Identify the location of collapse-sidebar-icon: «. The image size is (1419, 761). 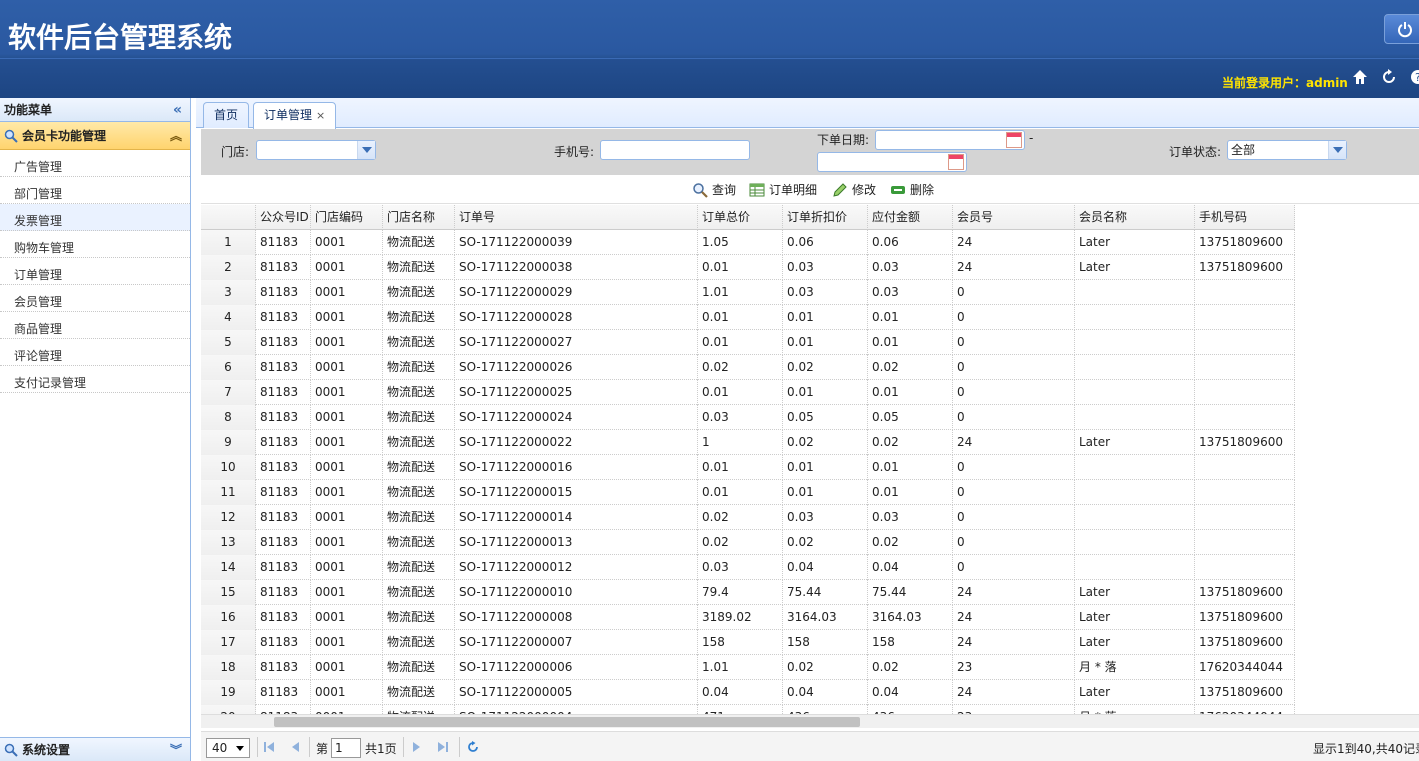
(177, 110).